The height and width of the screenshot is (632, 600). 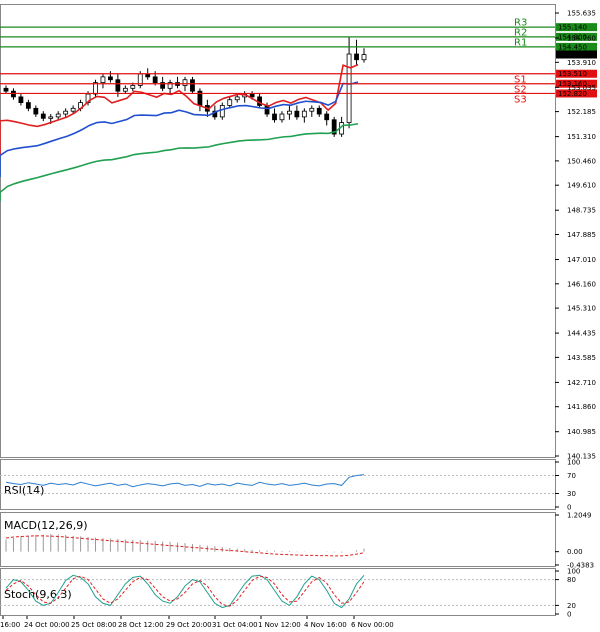 What do you see at coordinates (581, 383) in the screenshot?
I see `price-tick-label: 142.710` at bounding box center [581, 383].